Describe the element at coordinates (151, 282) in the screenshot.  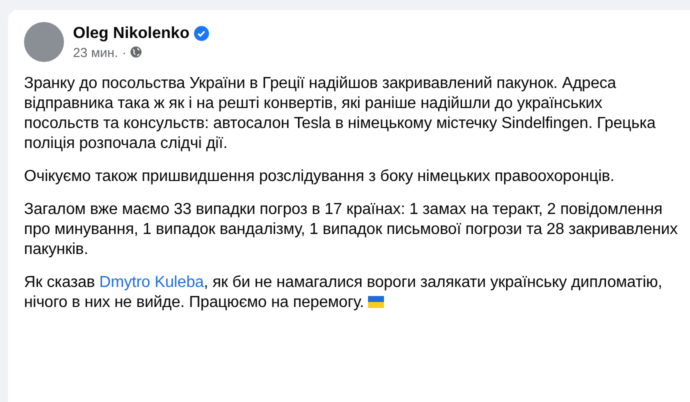
I see `profile-link: Dmytro Kuleba` at that location.